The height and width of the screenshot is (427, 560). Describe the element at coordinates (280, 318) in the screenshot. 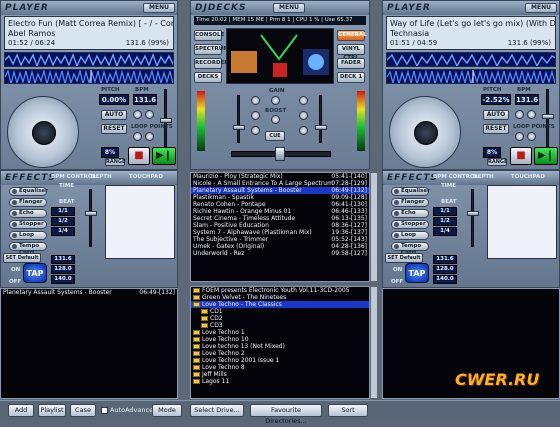

I see `folder-row: CD2` at that location.